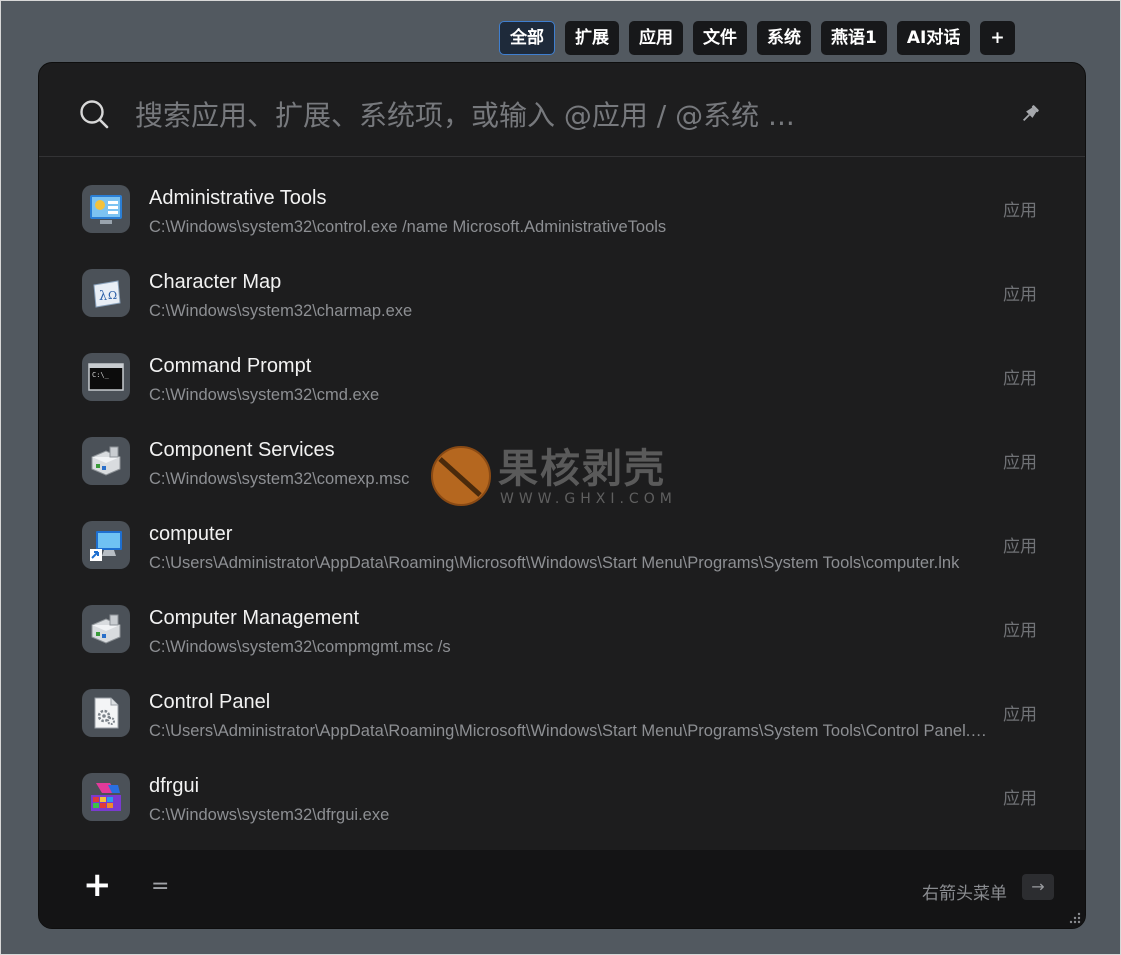 Image resolution: width=1121 pixels, height=955 pixels. I want to click on tab-files: 文件, so click(720, 38).